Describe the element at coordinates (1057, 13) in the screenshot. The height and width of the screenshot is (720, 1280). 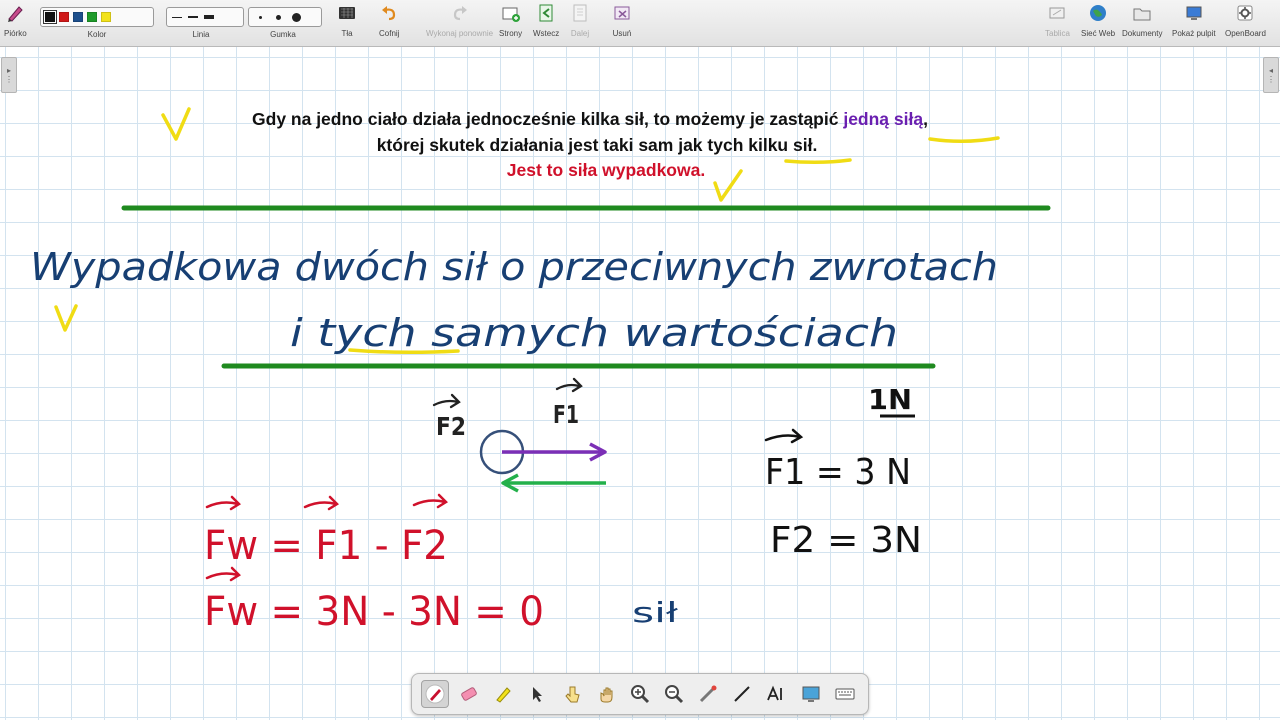
I see `board-icon` at that location.